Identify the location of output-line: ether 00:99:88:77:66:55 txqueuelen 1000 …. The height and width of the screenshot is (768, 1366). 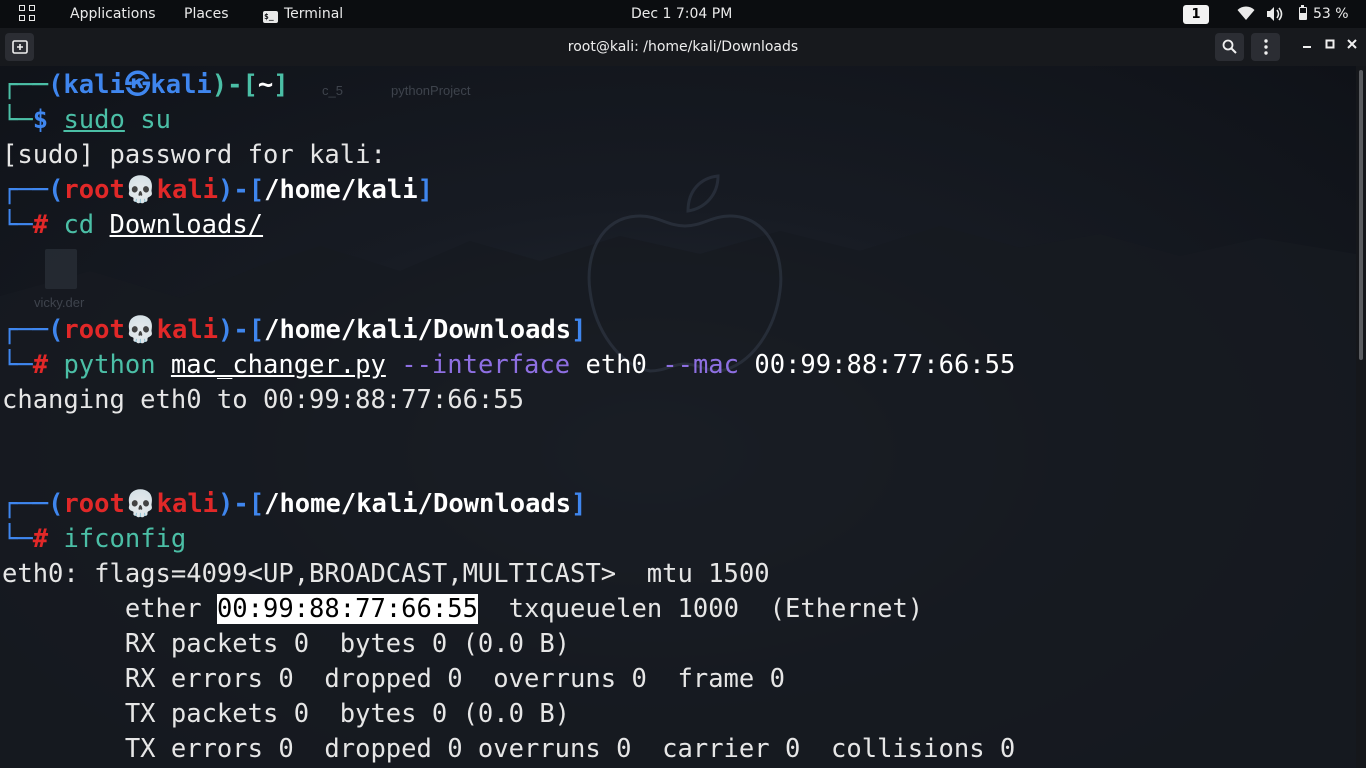
(463, 609).